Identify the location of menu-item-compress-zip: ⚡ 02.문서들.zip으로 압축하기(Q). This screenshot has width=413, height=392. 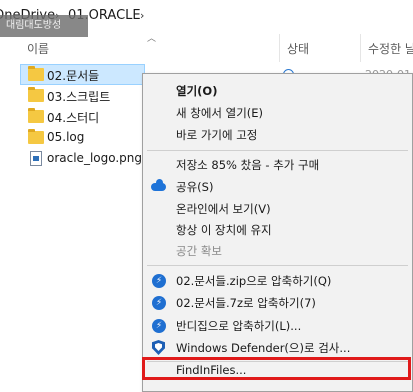
(277, 281).